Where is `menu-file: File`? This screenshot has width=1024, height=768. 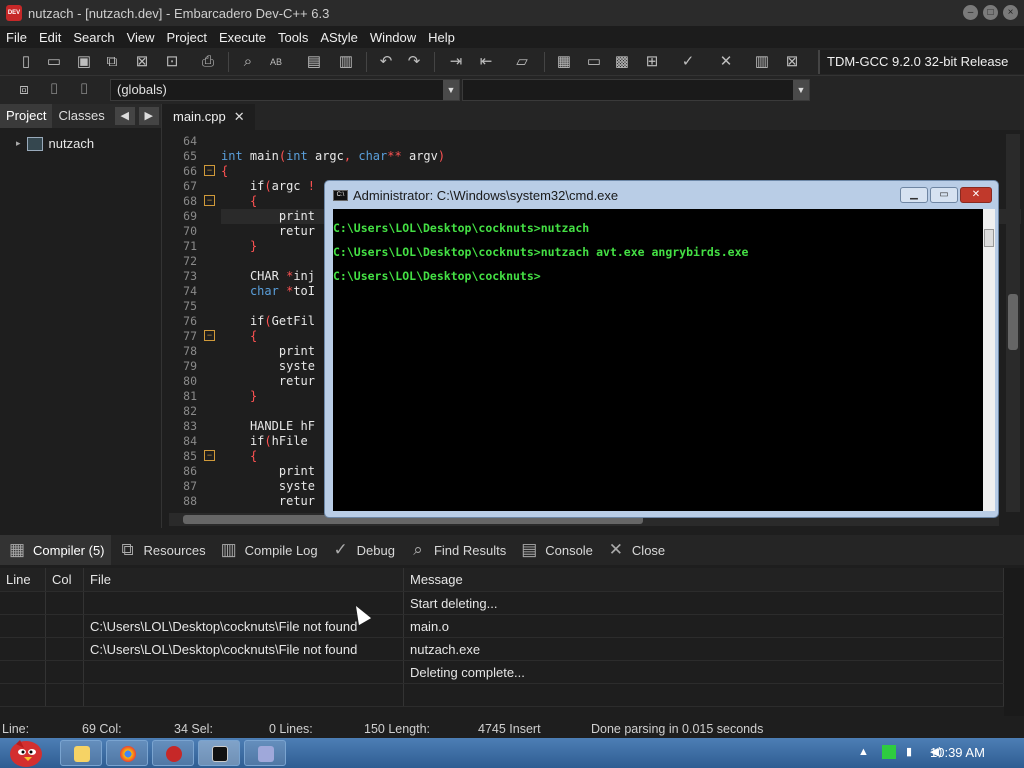 menu-file: File is located at coordinates (16, 37).